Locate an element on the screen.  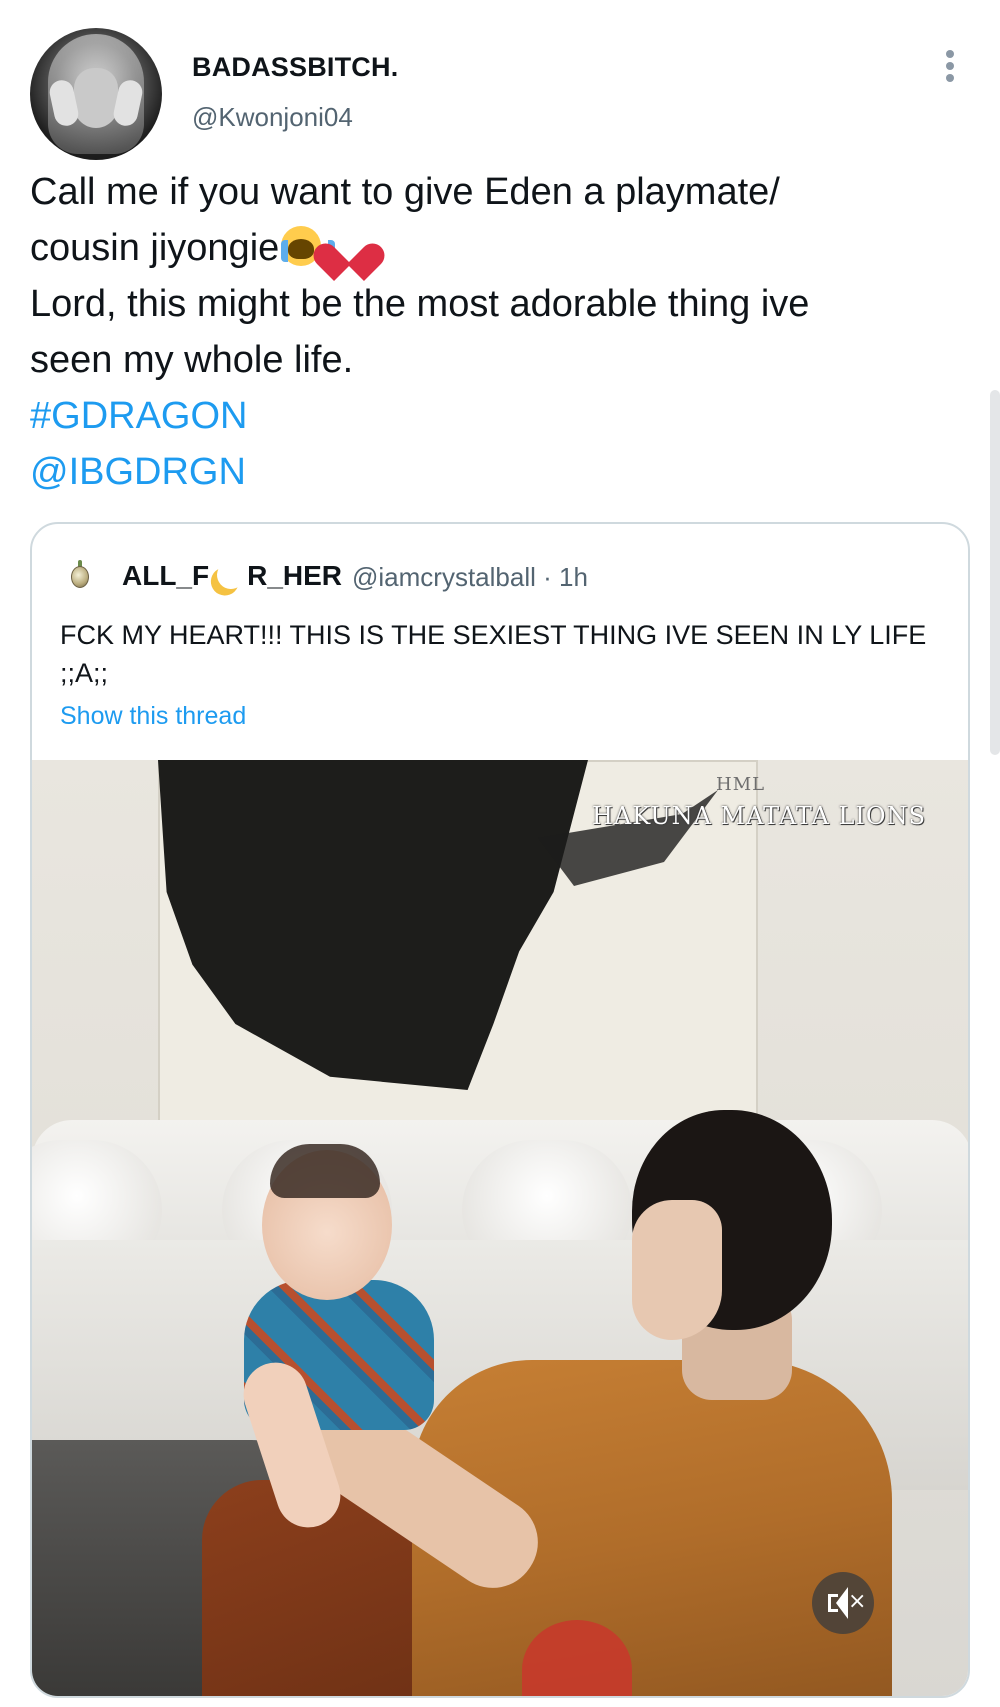
show-thread-link: Show this thread is located at coordinates (153, 716).